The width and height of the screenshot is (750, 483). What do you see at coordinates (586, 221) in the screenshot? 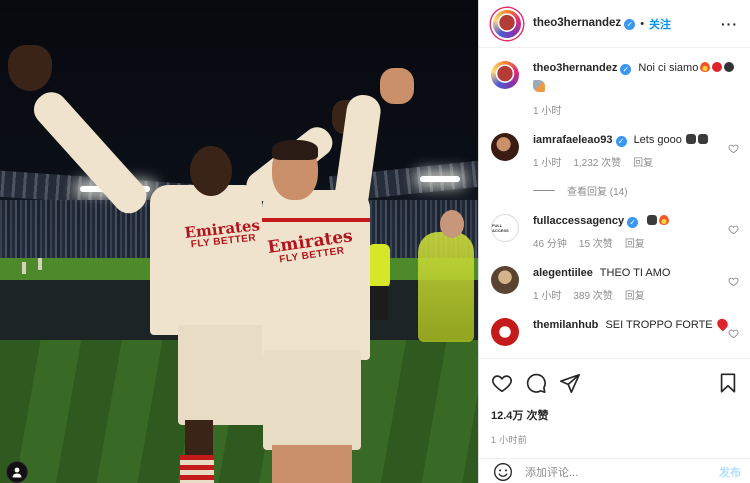
I see `comment-username: fullaccessagency ✓` at bounding box center [586, 221].